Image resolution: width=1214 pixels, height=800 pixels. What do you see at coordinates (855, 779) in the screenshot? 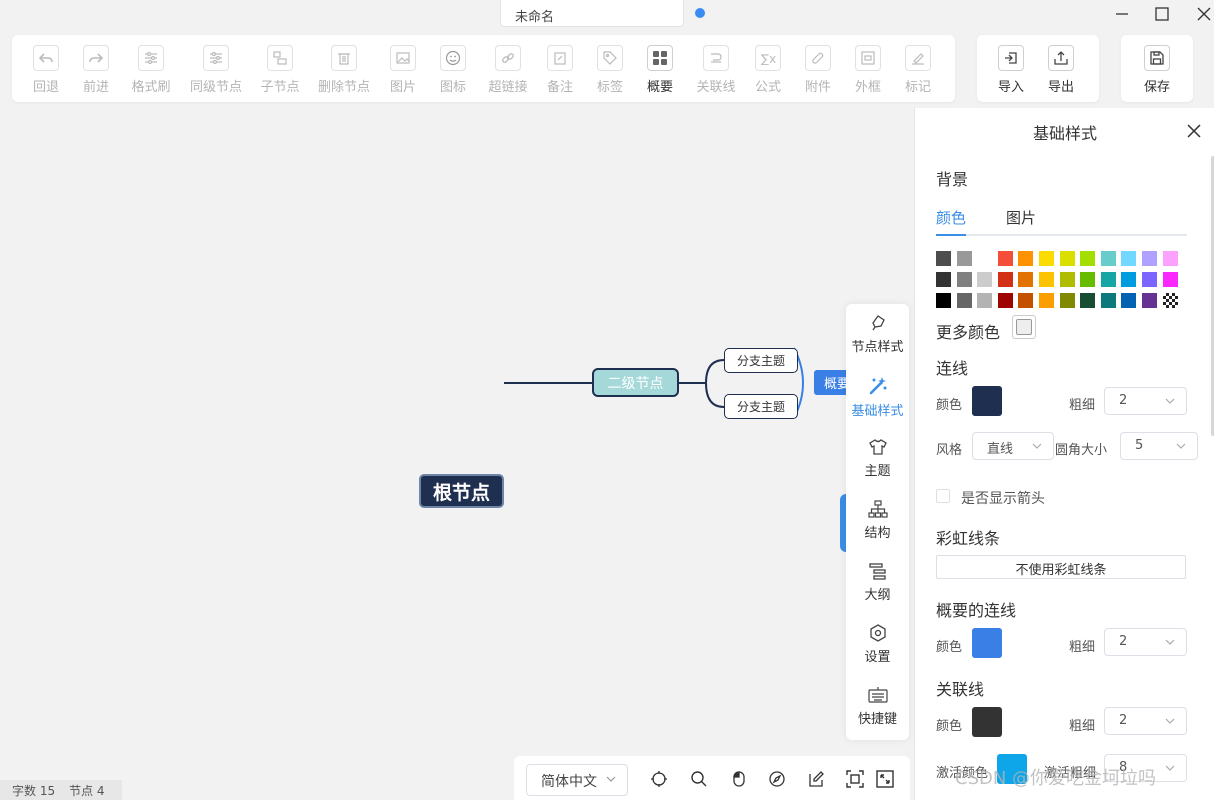
I see `fit-view-icon` at bounding box center [855, 779].